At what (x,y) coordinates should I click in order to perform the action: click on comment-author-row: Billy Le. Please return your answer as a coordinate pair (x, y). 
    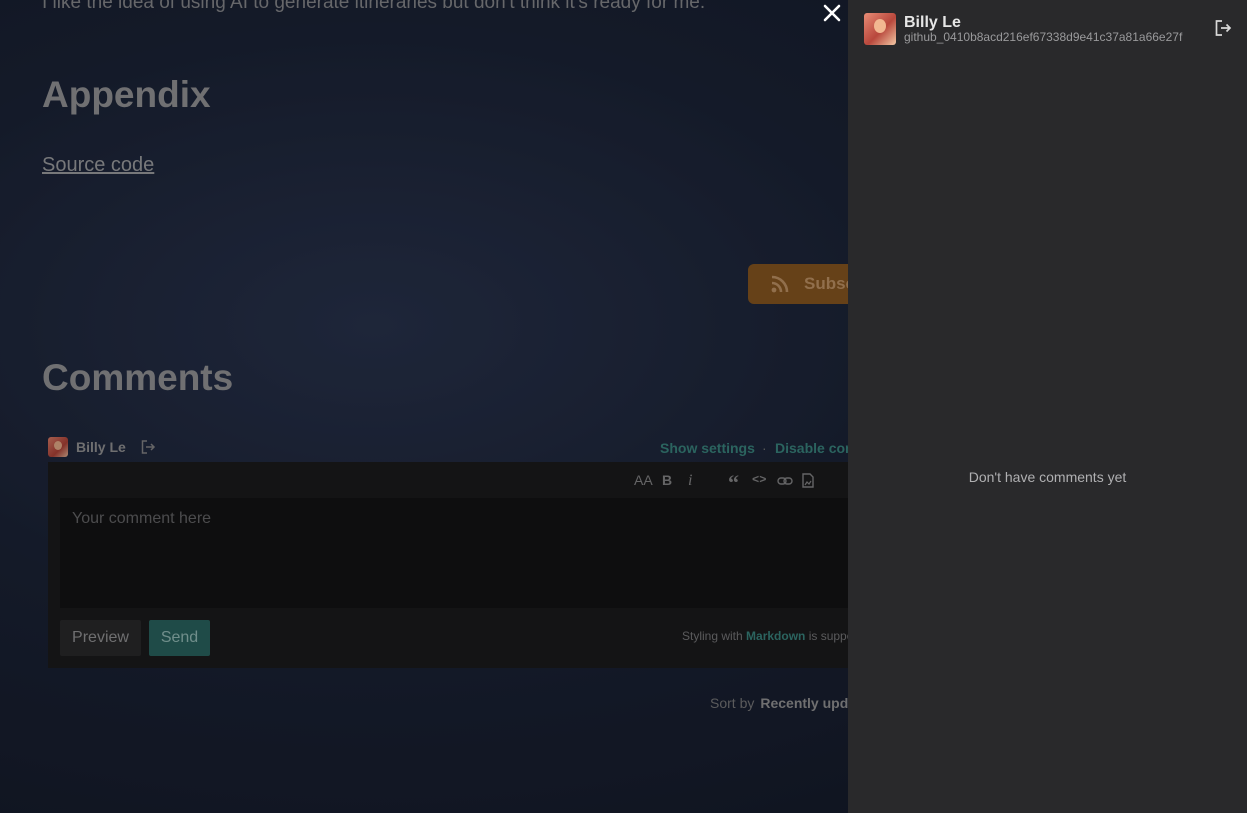
    Looking at the image, I should click on (102, 447).